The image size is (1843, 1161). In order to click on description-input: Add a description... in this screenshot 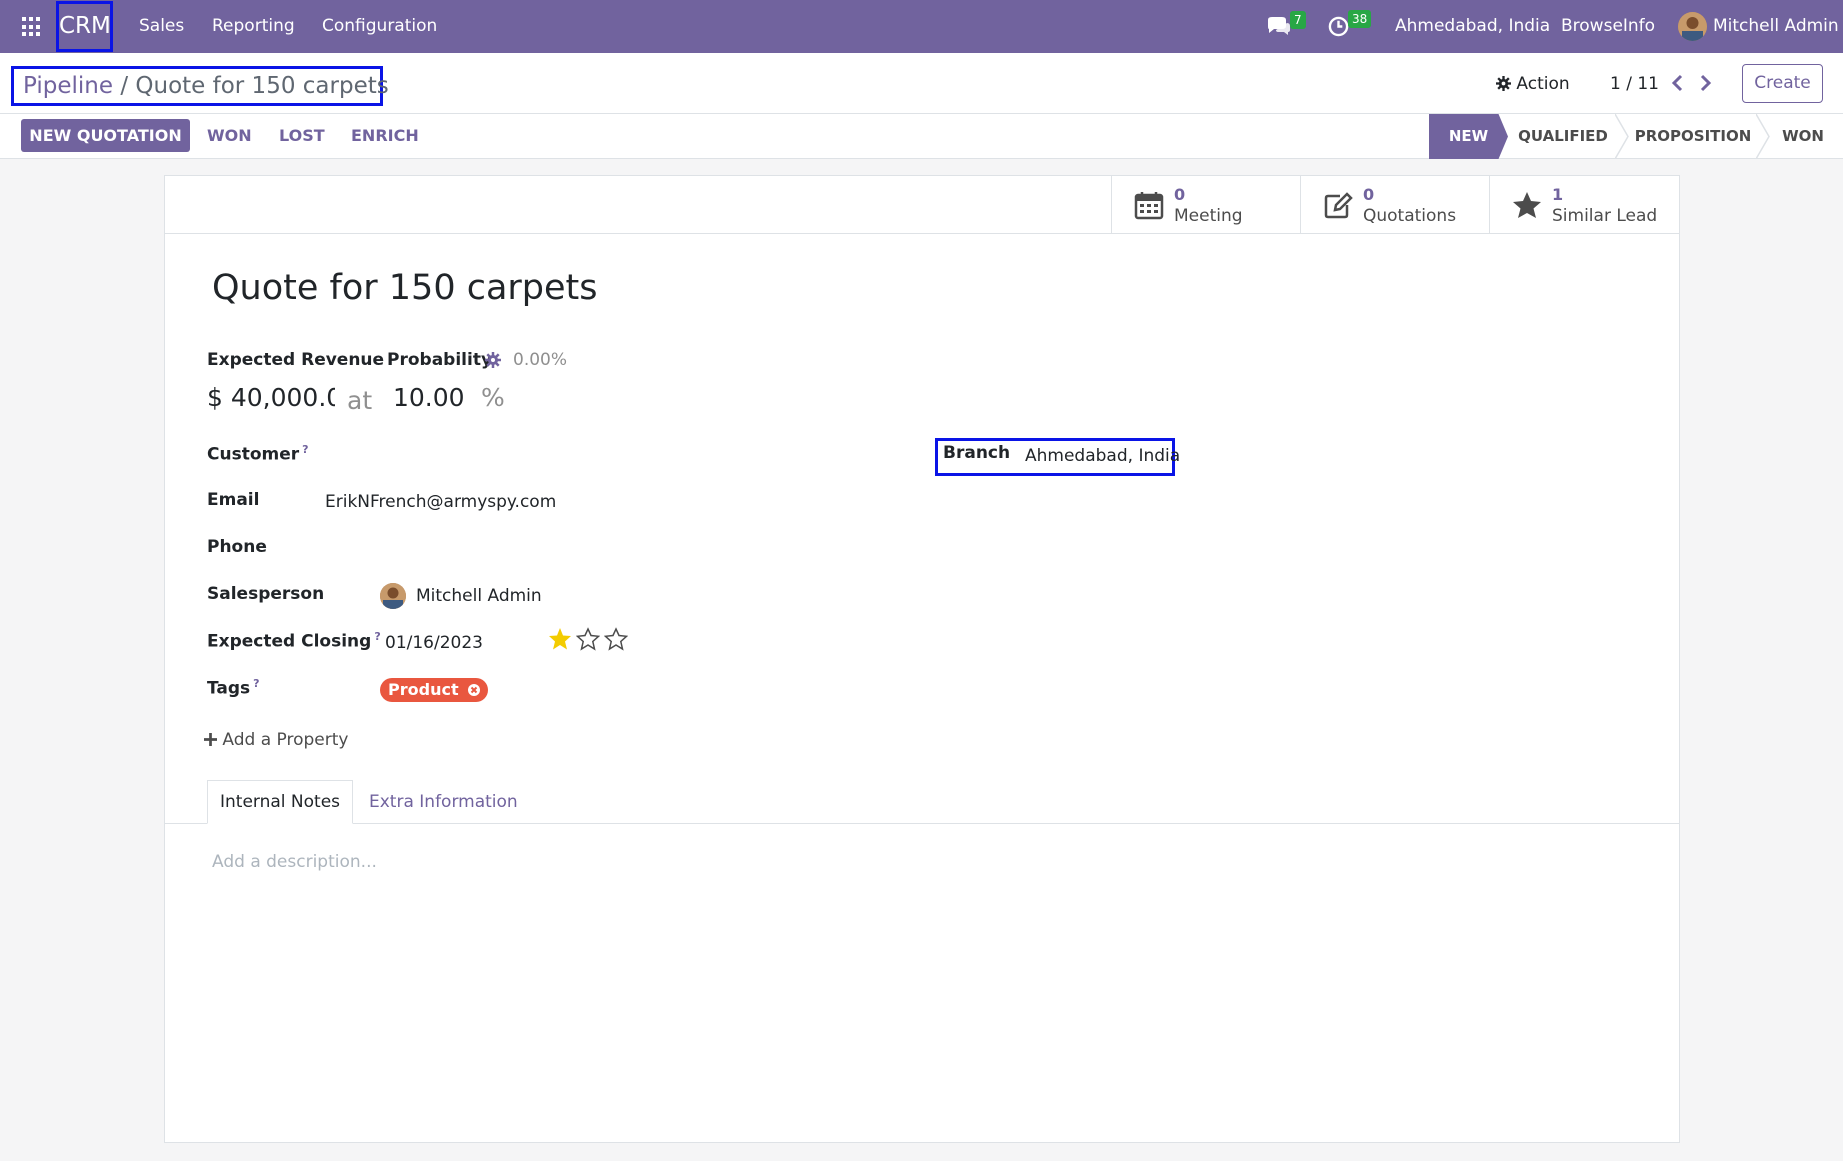, I will do `click(294, 862)`.